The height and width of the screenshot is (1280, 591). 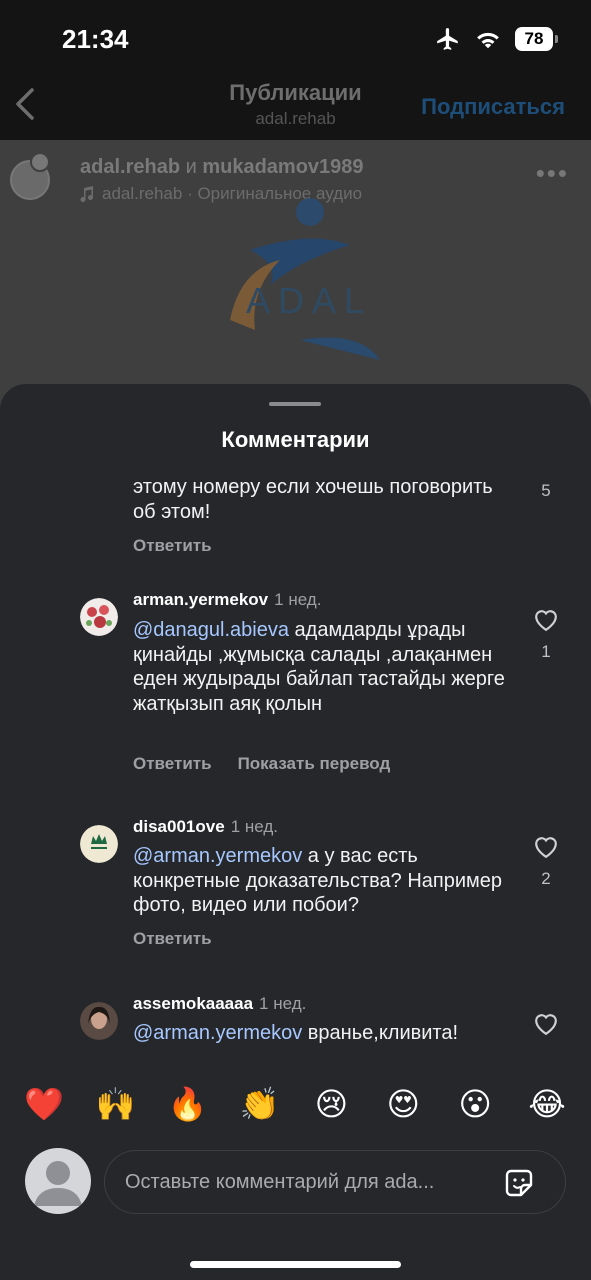 I want to click on post-authors-joiner: и, so click(x=191, y=167).